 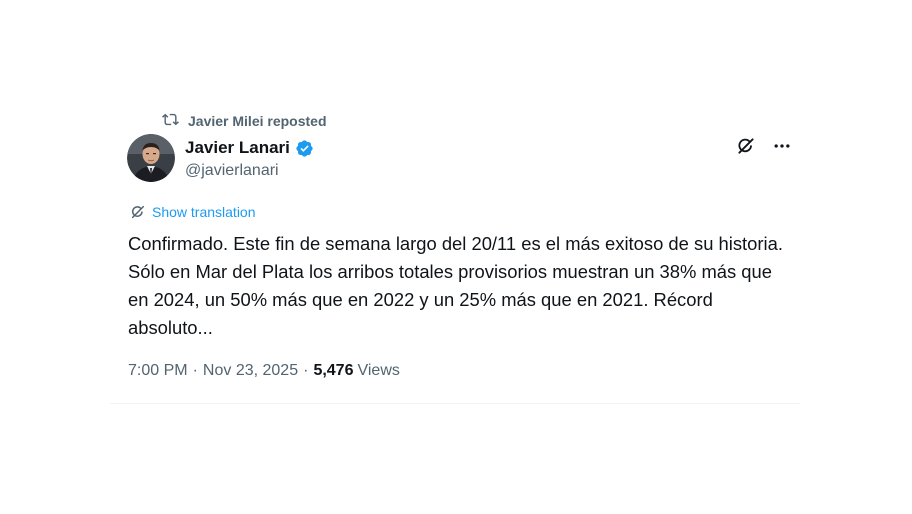 I want to click on grok-icon, so click(x=746, y=146).